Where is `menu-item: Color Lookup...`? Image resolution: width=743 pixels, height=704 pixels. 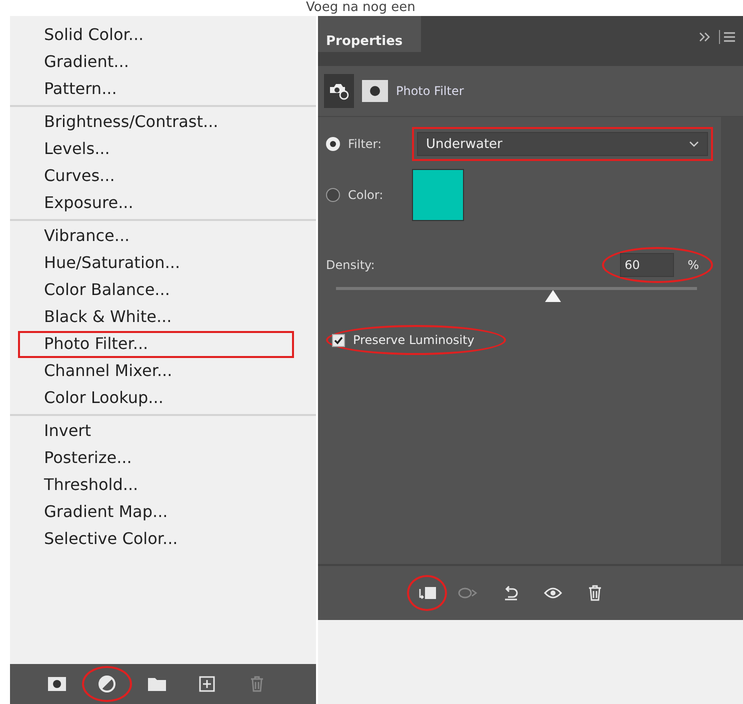
menu-item: Color Lookup... is located at coordinates (163, 398).